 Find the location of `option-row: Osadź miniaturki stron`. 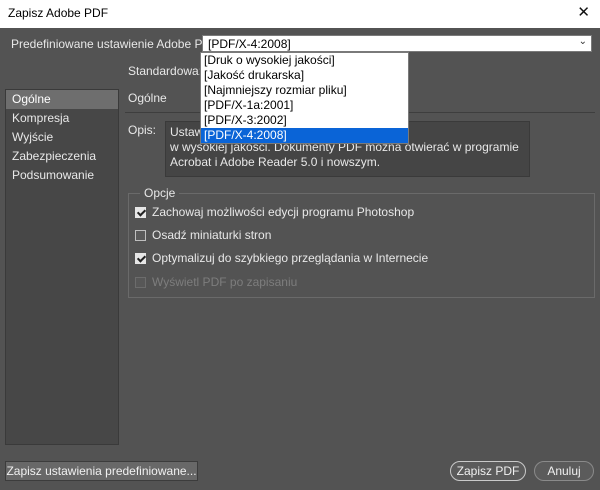

option-row: Osadź miniaturki stron is located at coordinates (203, 235).